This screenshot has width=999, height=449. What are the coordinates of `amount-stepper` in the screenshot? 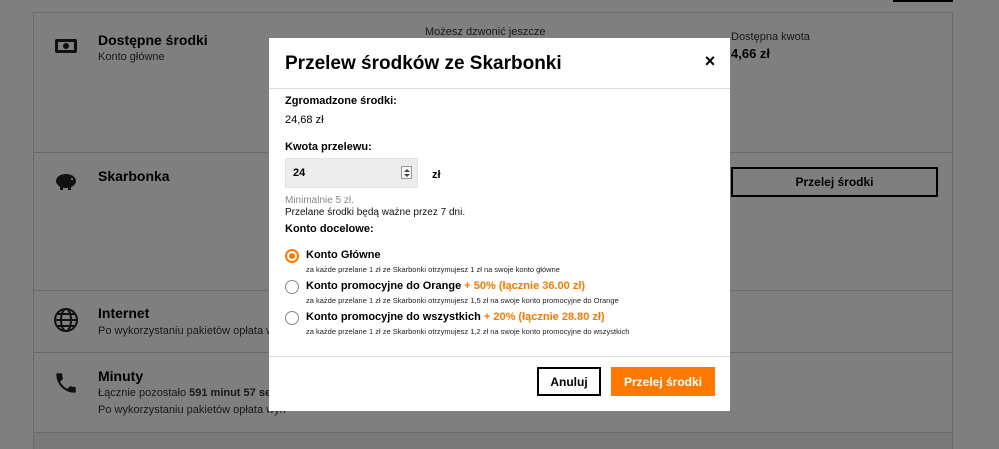 It's located at (351, 173).